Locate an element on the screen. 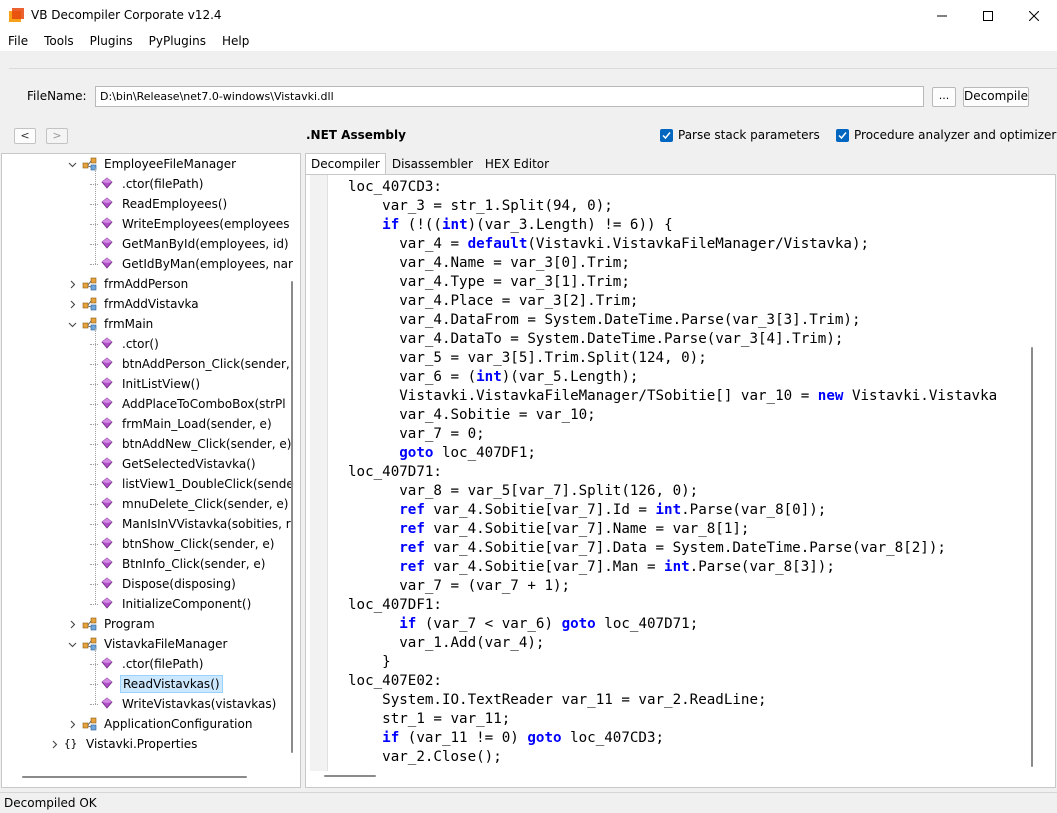 The width and height of the screenshot is (1057, 813). tree-item-label: WriteEmployees(employees is located at coordinates (206, 224).